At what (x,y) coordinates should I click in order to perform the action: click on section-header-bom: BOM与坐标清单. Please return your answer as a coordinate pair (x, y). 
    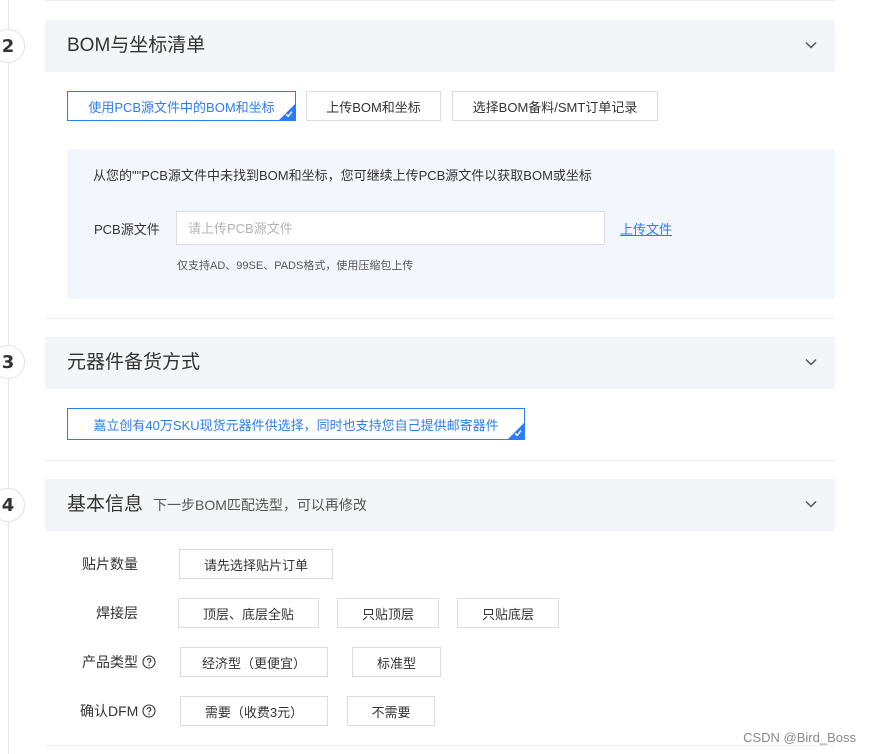
    Looking at the image, I should click on (440, 46).